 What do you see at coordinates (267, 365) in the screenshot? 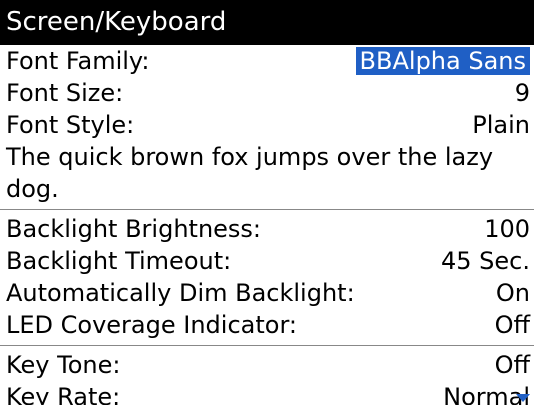
I see `key-tone-row: Key Tone: Off` at bounding box center [267, 365].